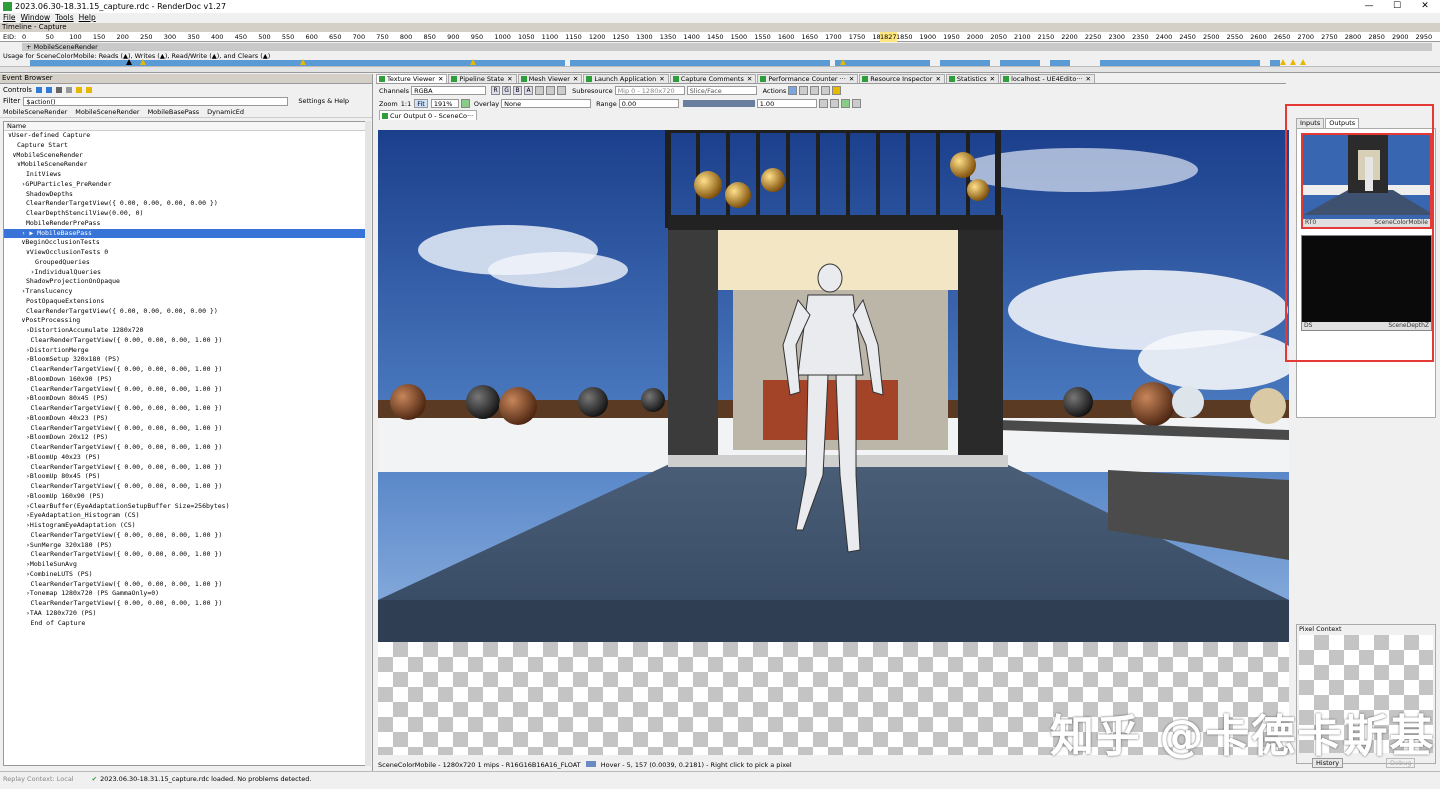  What do you see at coordinates (185, 243) in the screenshot?
I see `tree-row: ∨BeginOcclusionTests` at bounding box center [185, 243].